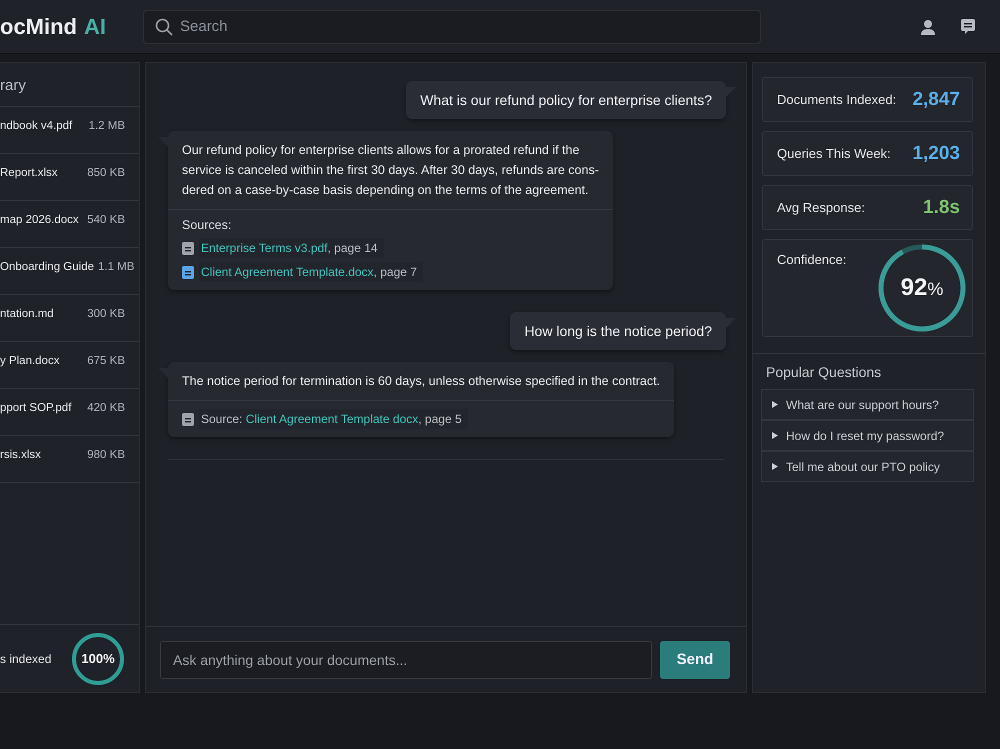 This screenshot has height=749, width=1000. I want to click on source-citation: Source: Client Agreement Template docx, page 5, so click(333, 419).